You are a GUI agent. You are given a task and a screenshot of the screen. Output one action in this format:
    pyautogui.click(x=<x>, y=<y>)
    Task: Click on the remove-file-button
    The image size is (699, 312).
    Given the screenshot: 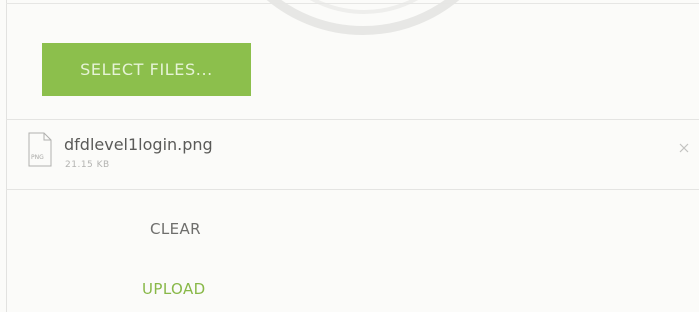 What is the action you would take?
    pyautogui.click(x=684, y=148)
    